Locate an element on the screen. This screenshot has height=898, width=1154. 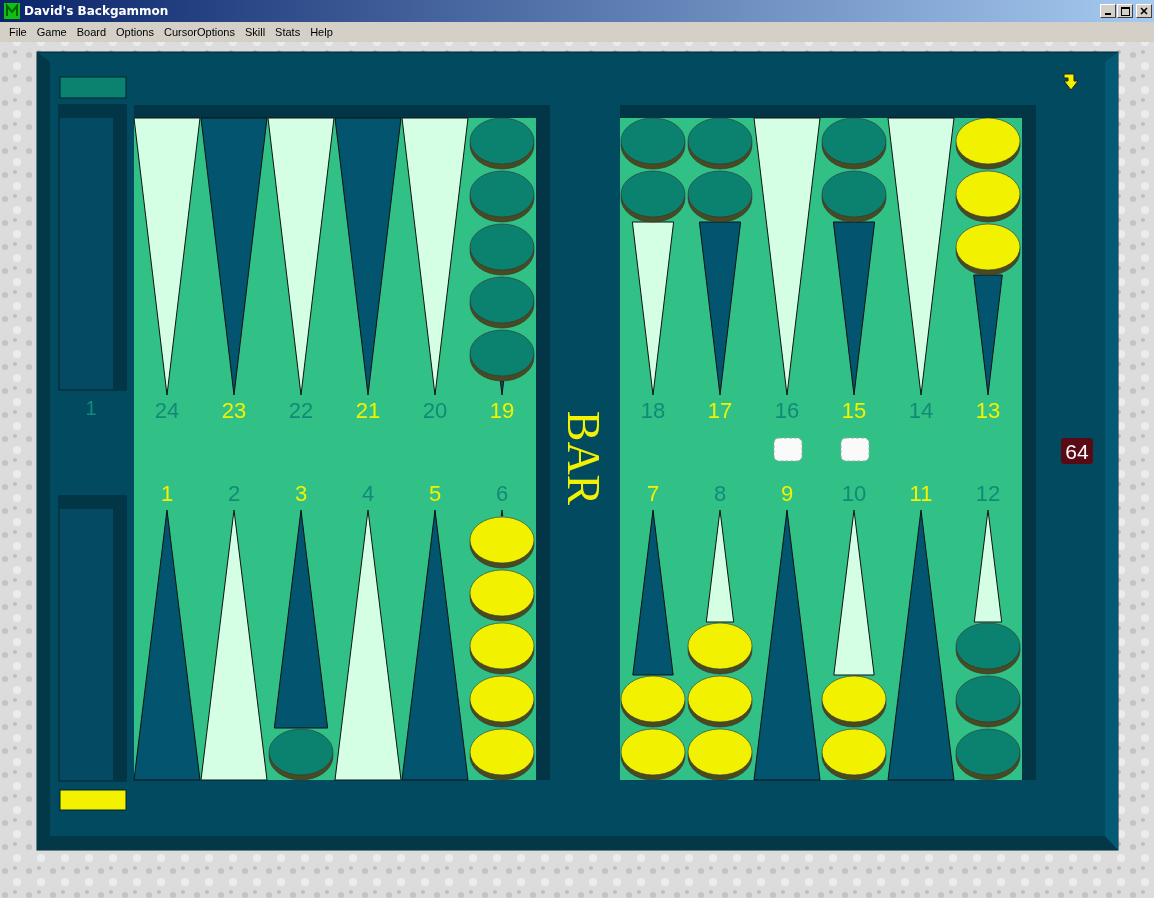
bar-label: BAR is located at coordinates (583, 458).